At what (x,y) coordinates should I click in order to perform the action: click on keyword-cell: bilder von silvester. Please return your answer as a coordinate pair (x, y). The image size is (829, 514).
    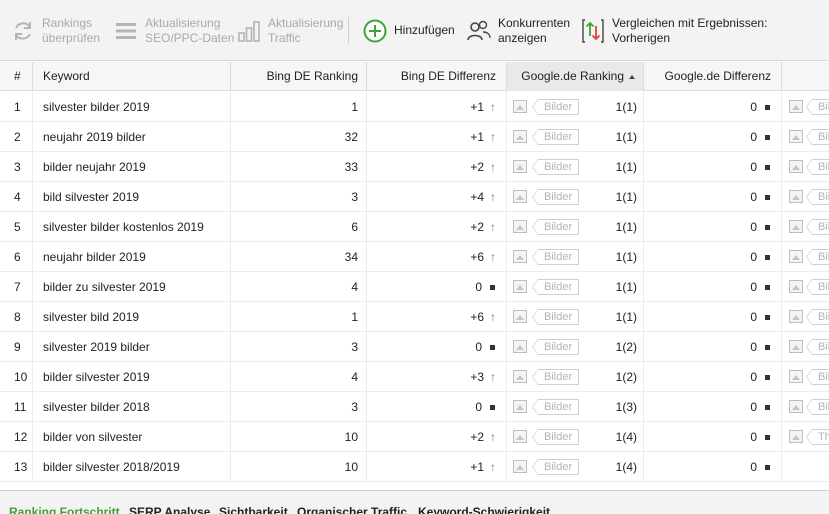
    Looking at the image, I should click on (132, 437).